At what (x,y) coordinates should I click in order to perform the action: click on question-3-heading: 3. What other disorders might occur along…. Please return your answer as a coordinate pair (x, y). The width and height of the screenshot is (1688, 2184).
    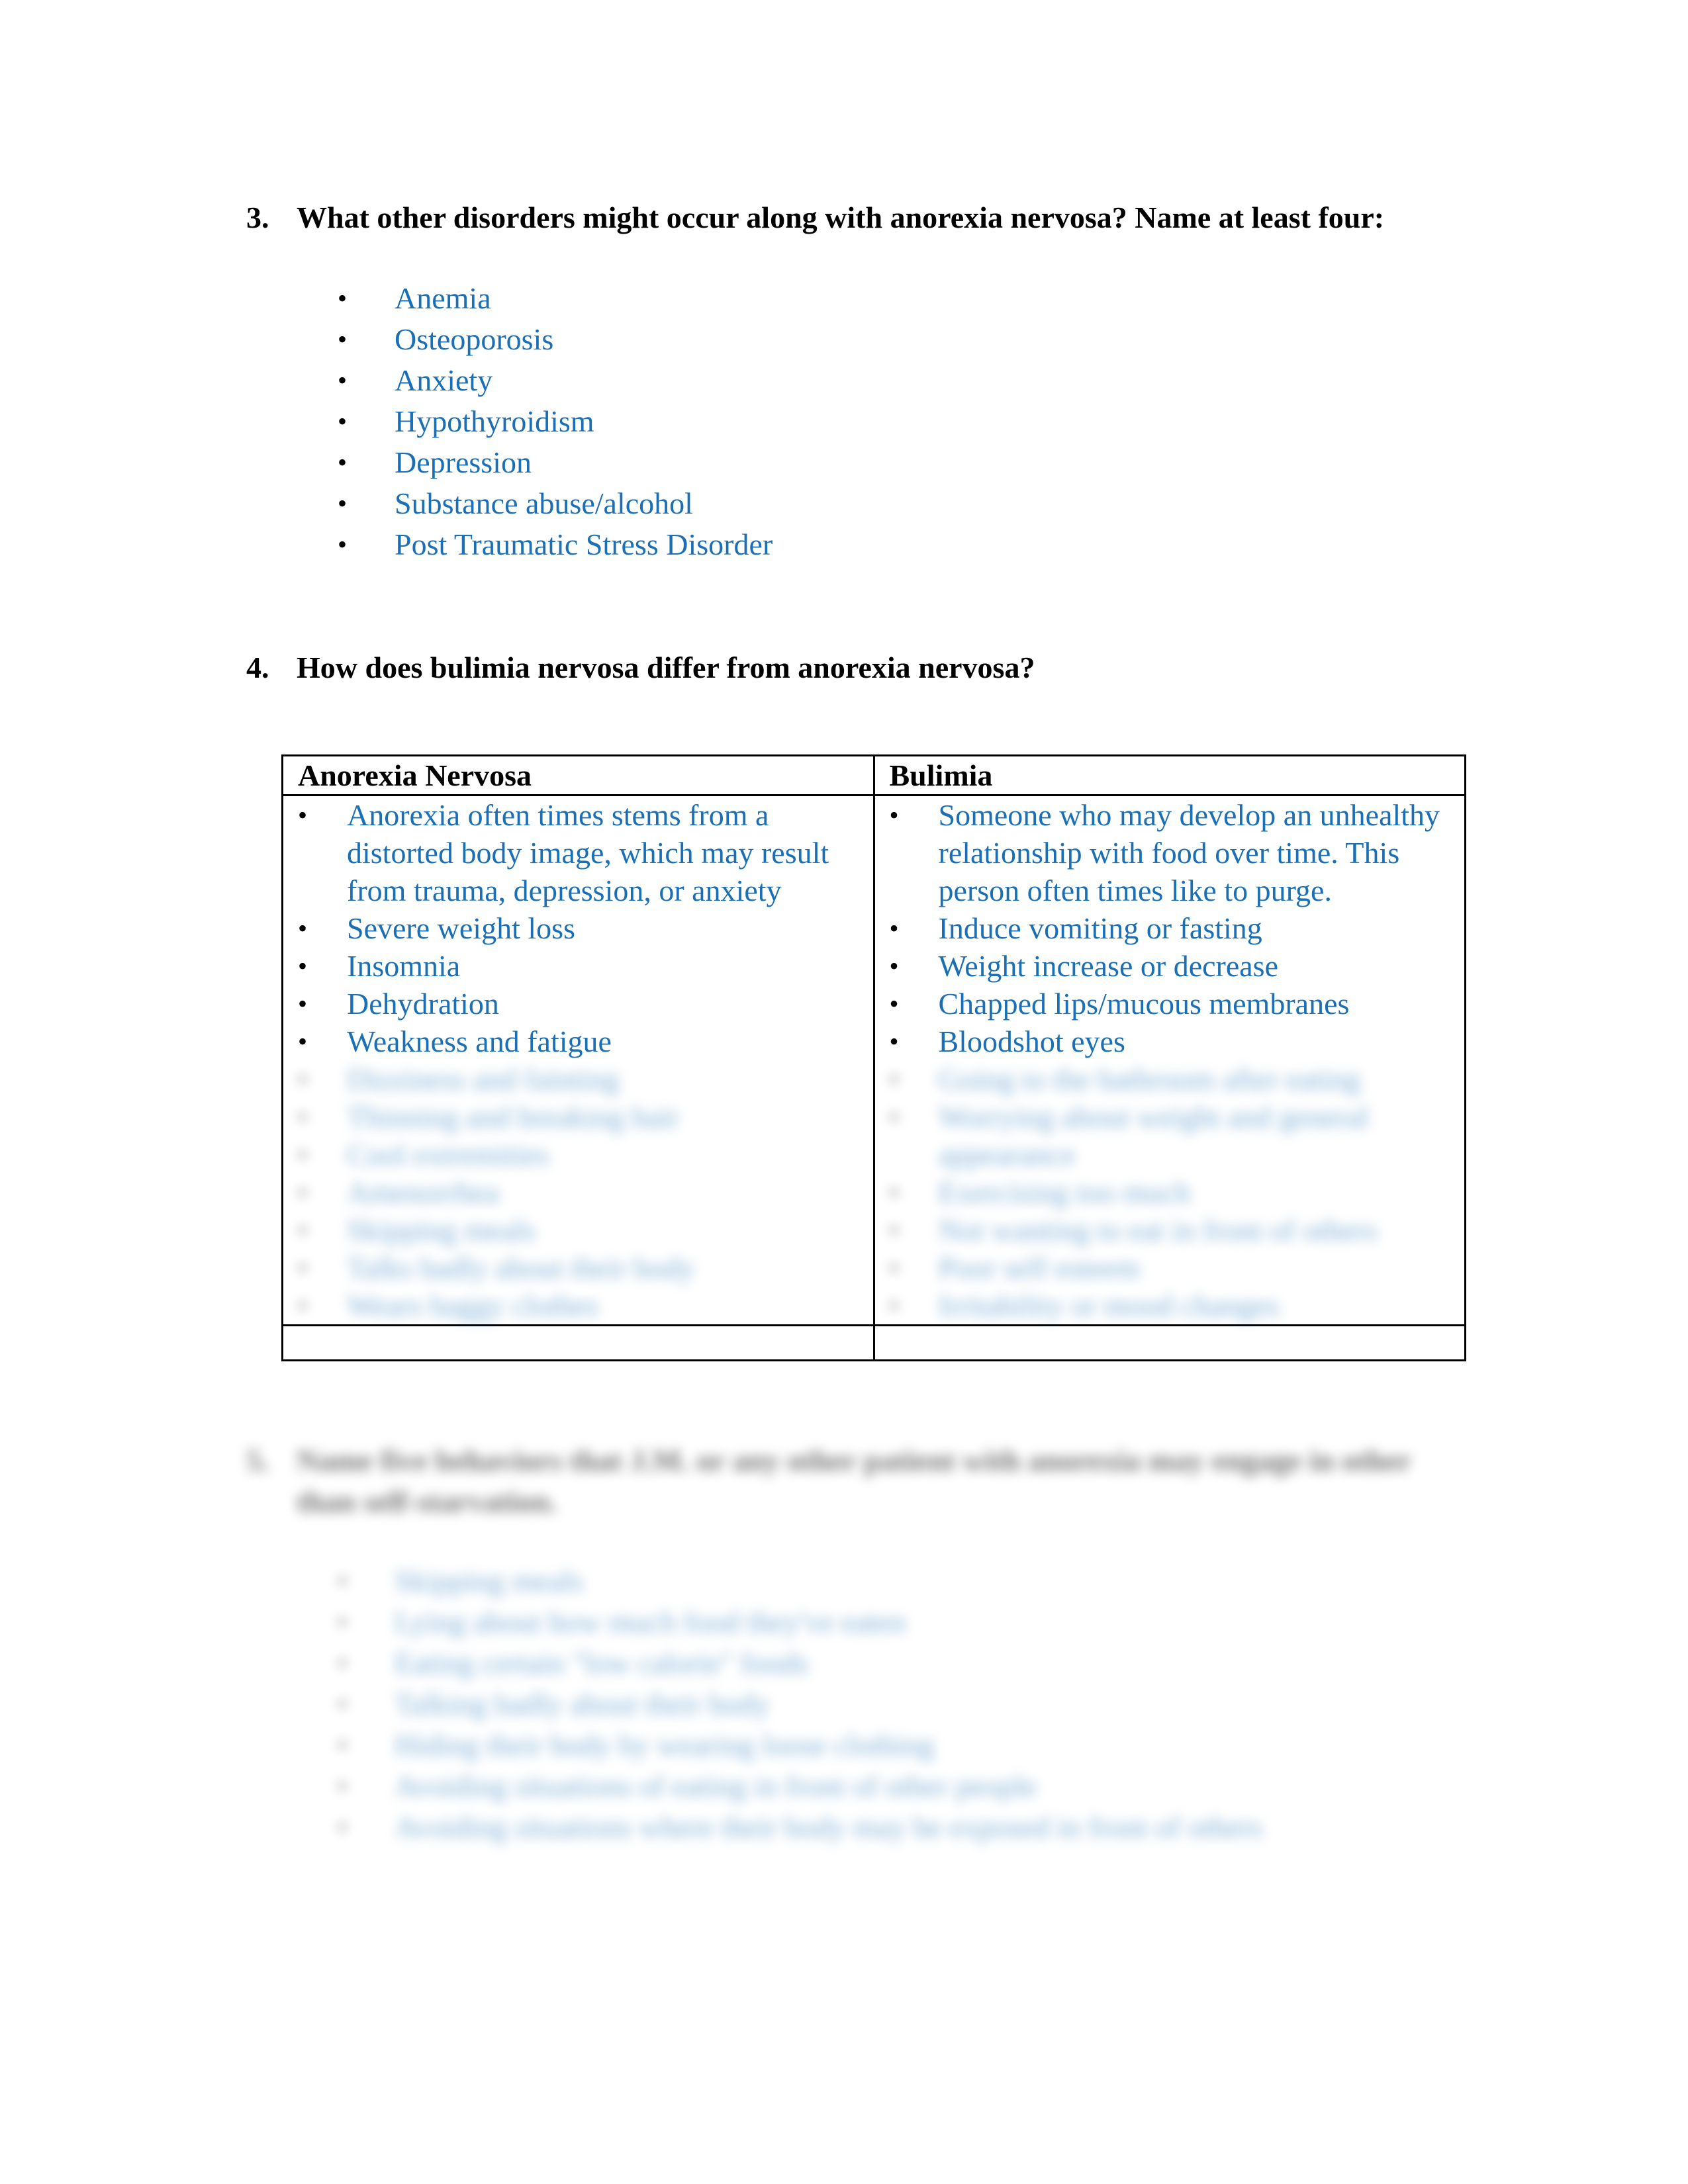
    Looking at the image, I should click on (815, 218).